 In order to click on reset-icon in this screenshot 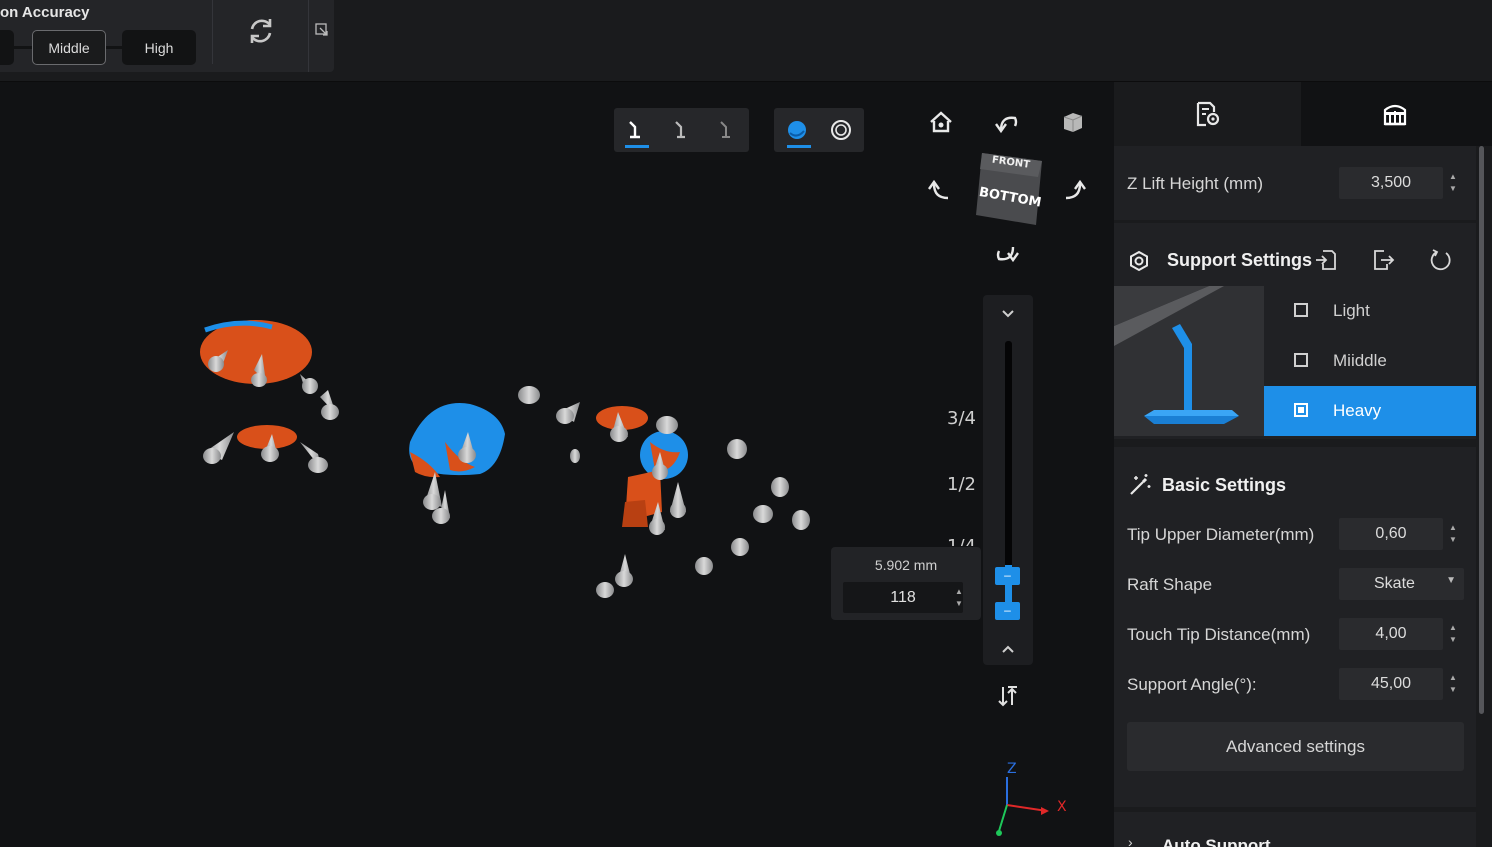, I will do `click(1441, 260)`.